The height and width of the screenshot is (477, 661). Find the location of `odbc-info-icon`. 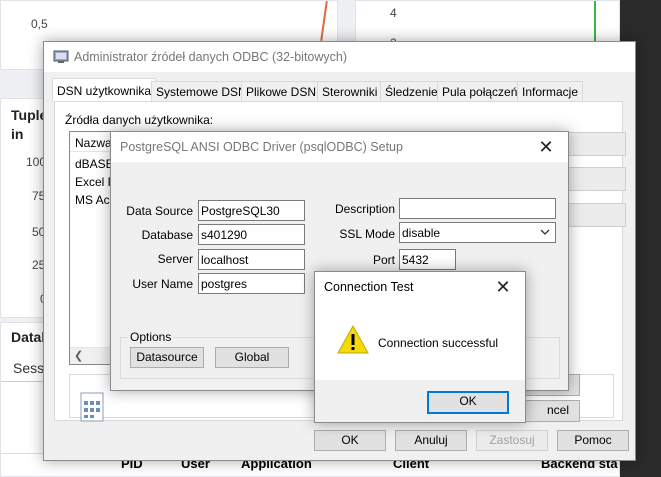

odbc-info-icon is located at coordinates (93, 407).